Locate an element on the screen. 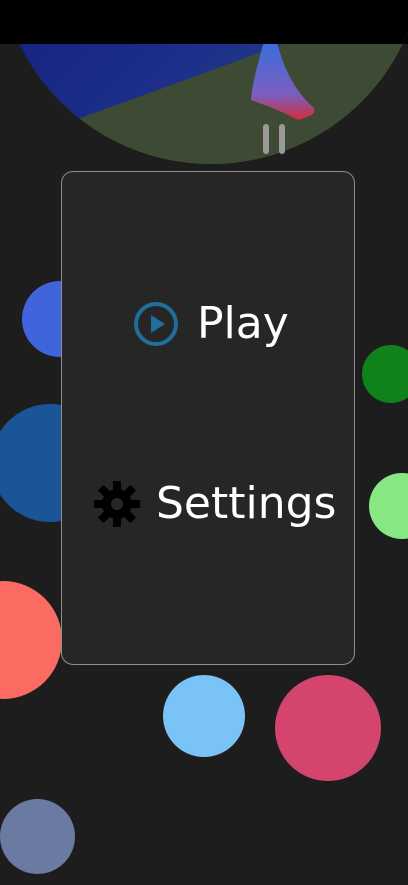 This screenshot has width=408, height=885. pause-icon is located at coordinates (276, 140).